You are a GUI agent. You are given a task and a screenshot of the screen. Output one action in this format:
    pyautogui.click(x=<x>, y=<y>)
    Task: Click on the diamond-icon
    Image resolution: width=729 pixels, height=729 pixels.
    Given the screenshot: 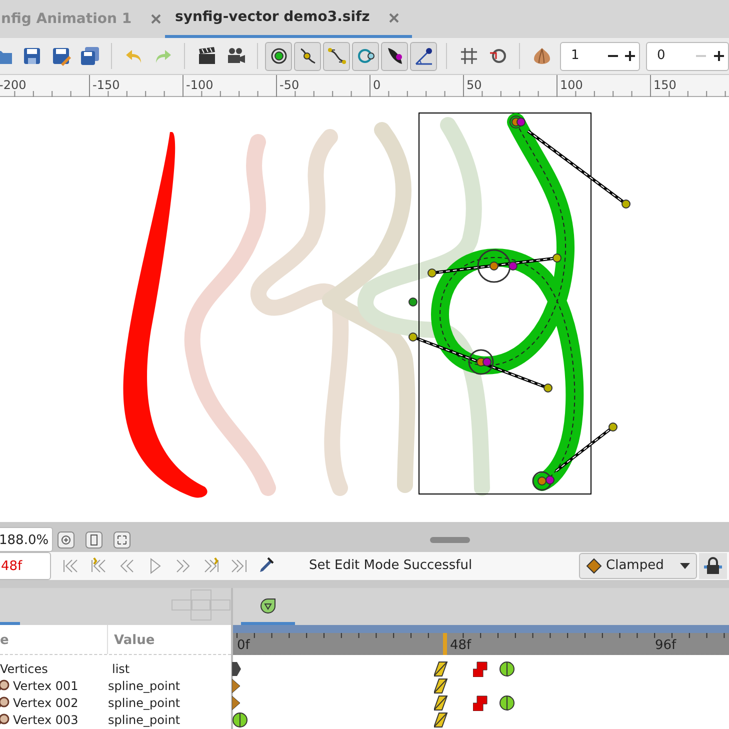 What is the action you would take?
    pyautogui.click(x=594, y=566)
    